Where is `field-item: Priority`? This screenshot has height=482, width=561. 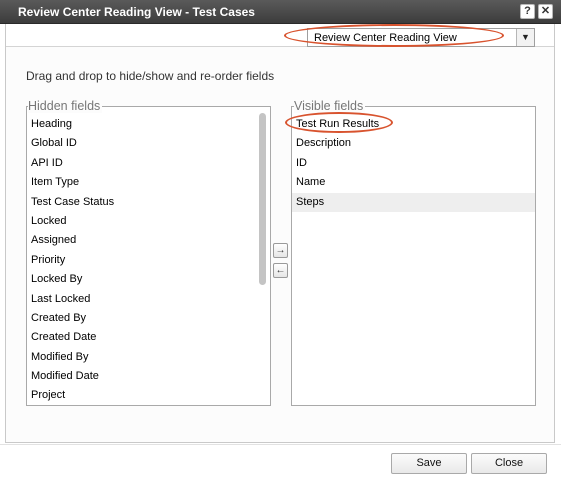 field-item: Priority is located at coordinates (148, 260).